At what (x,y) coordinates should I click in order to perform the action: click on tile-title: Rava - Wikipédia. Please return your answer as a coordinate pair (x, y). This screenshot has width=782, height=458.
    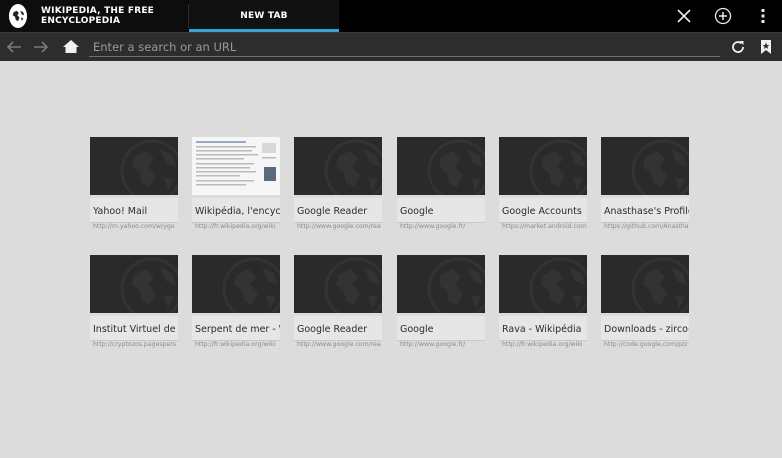
    Looking at the image, I should click on (543, 328).